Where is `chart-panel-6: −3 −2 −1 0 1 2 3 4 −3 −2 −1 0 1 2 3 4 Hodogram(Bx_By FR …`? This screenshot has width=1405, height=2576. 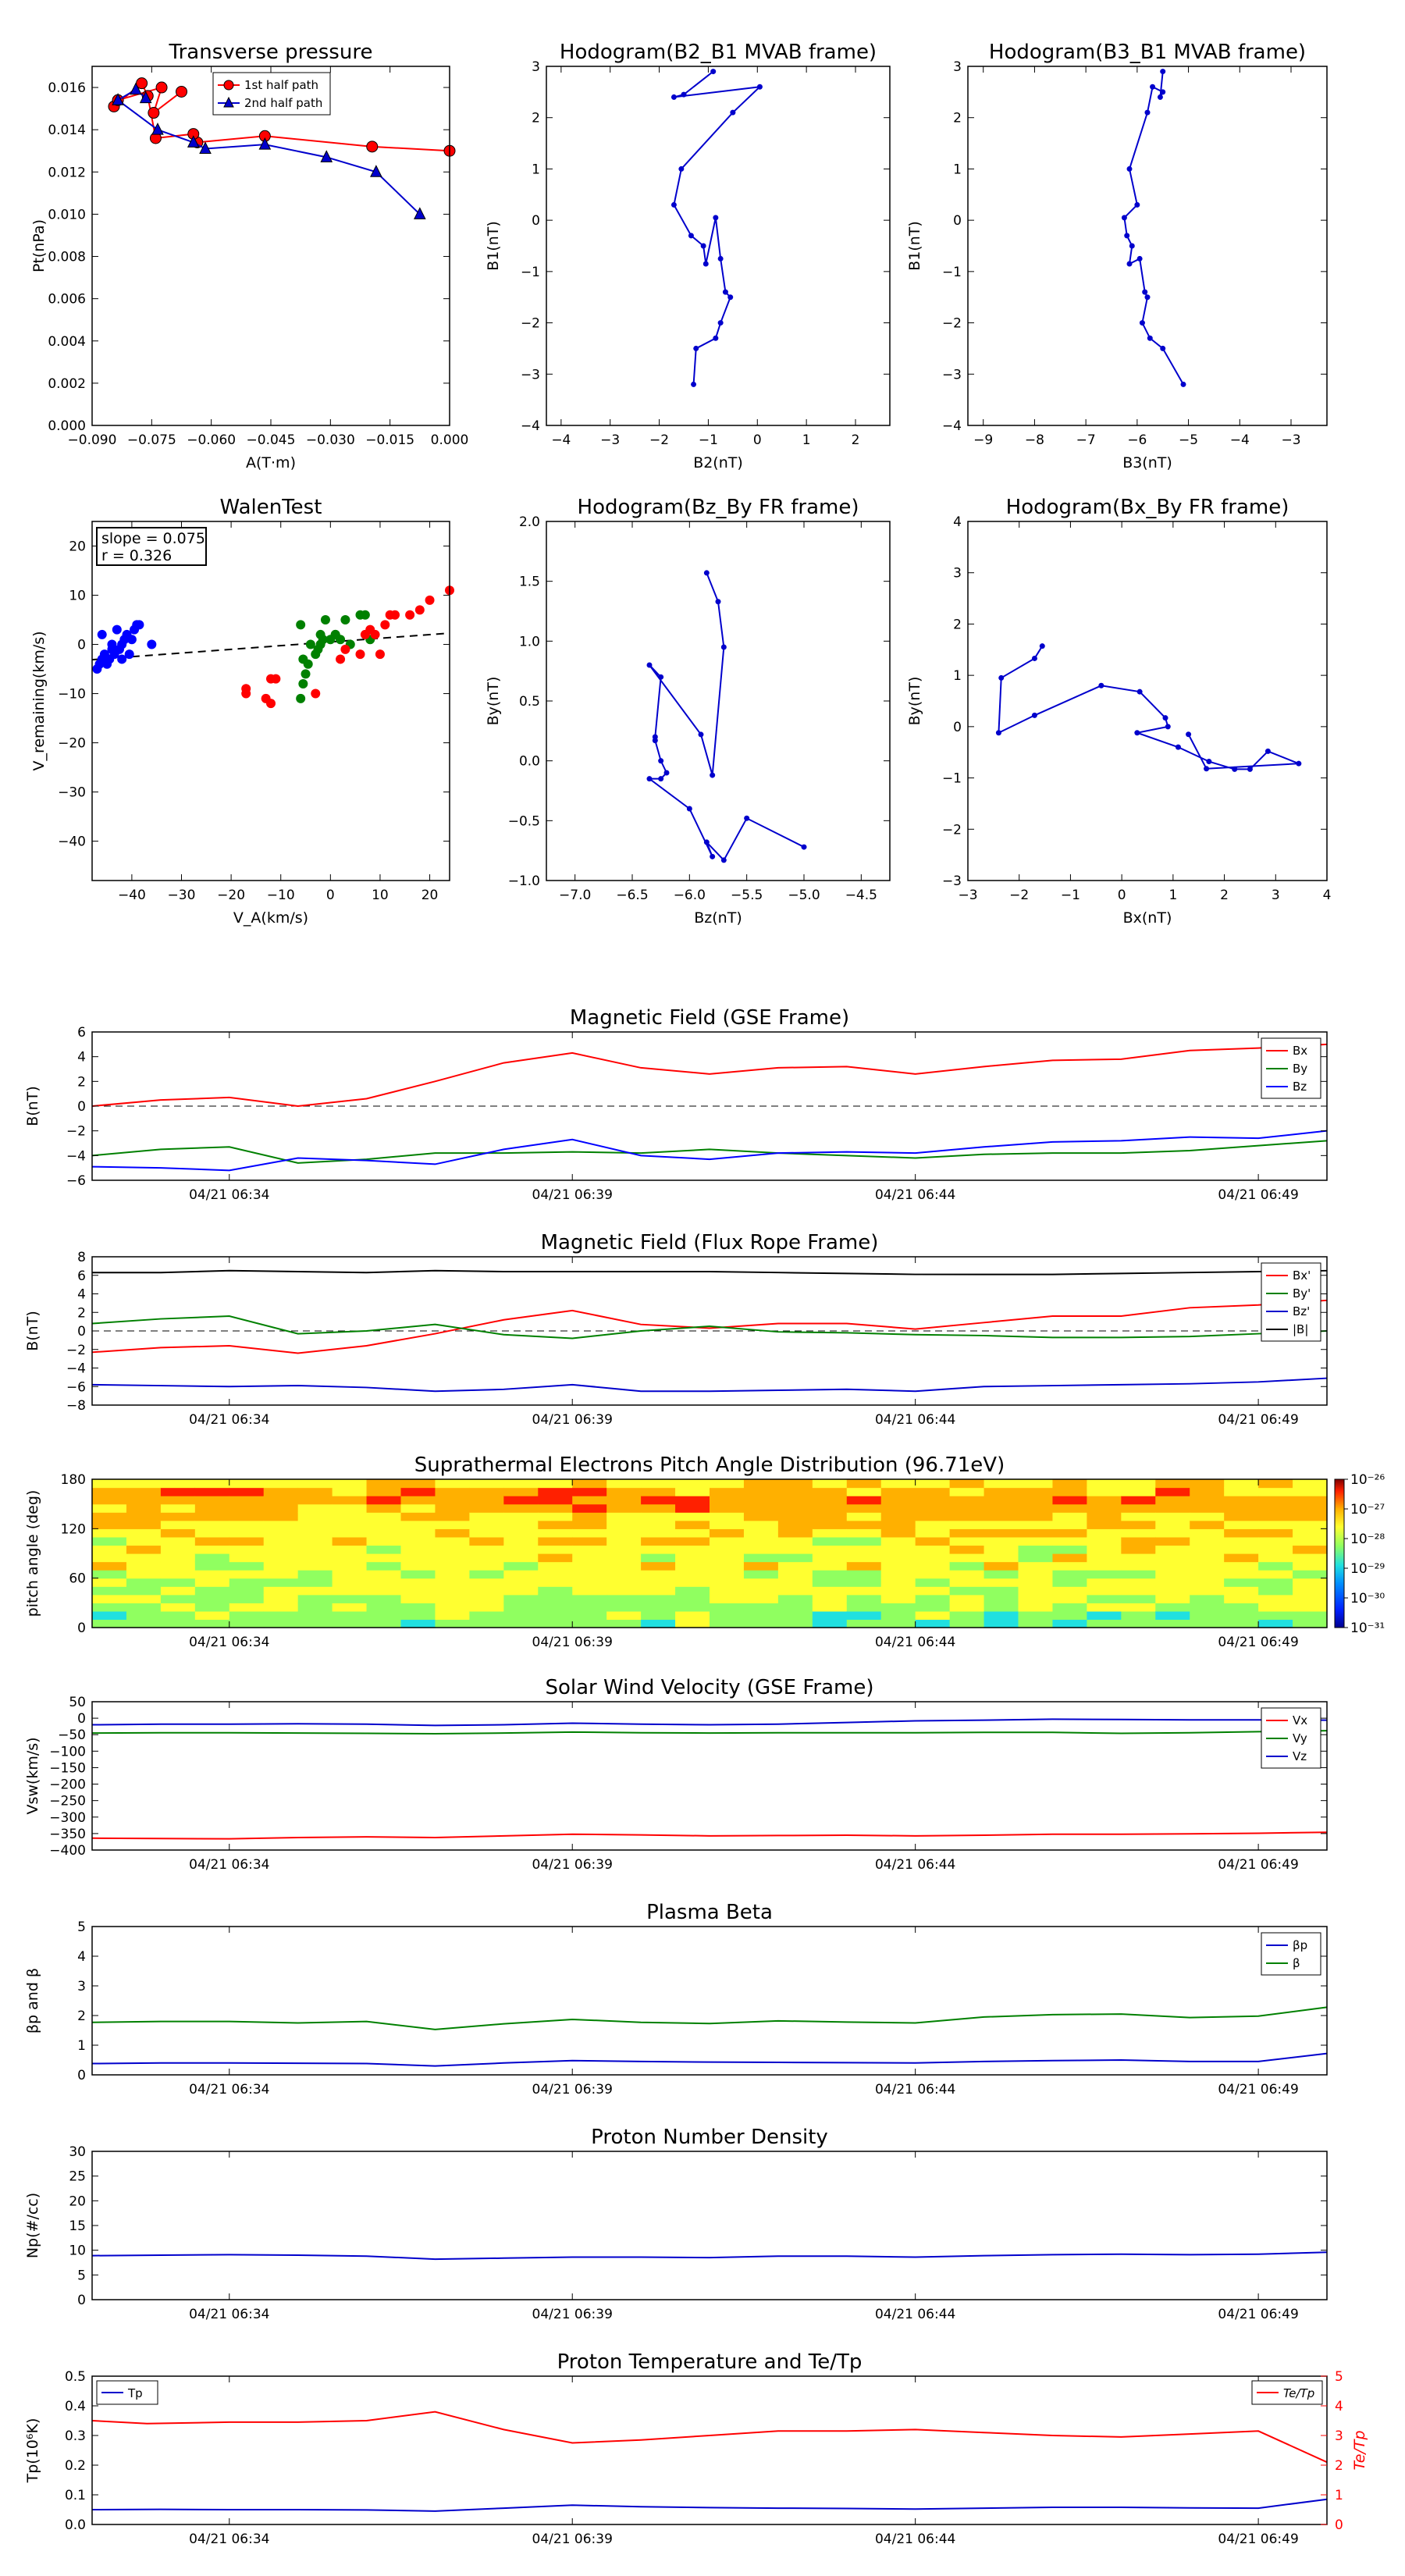
chart-panel-6: −3 −2 −1 0 1 2 3 4 −3 −2 −1 0 1 2 3 4 Hodogram(Bx_By FR … is located at coordinates (1118, 711).